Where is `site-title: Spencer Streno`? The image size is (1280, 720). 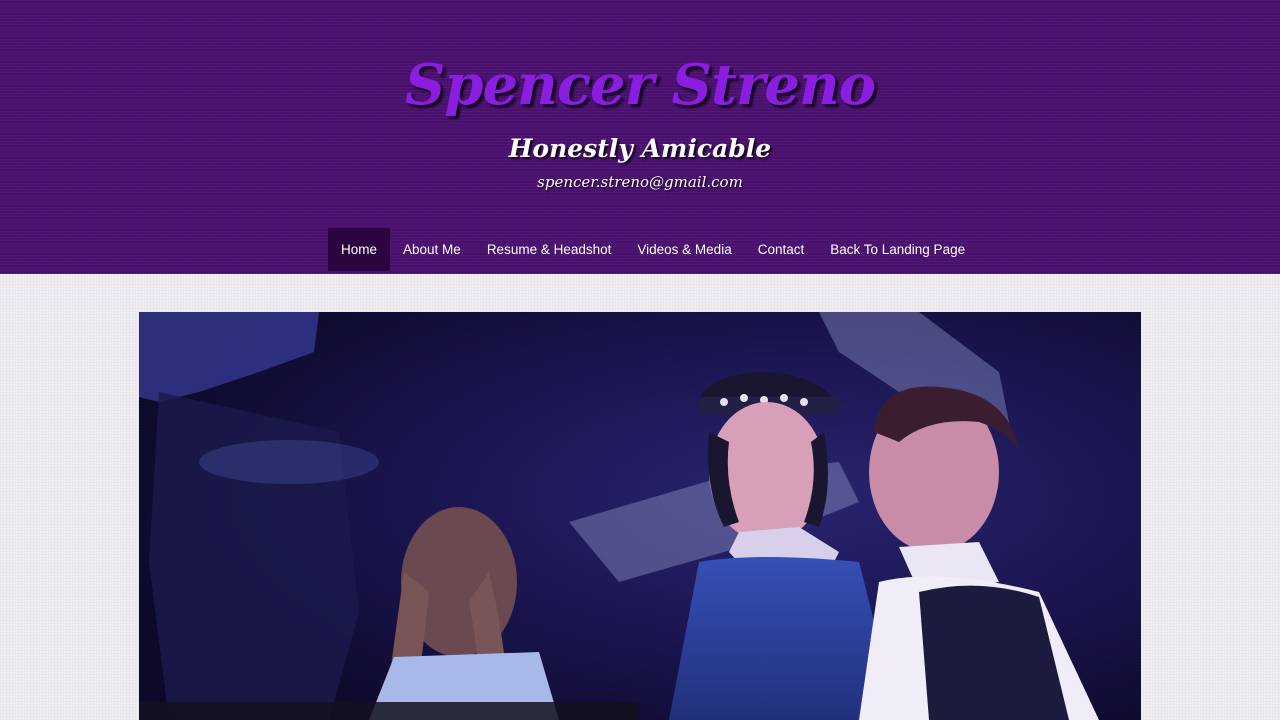 site-title: Spencer Streno is located at coordinates (640, 85).